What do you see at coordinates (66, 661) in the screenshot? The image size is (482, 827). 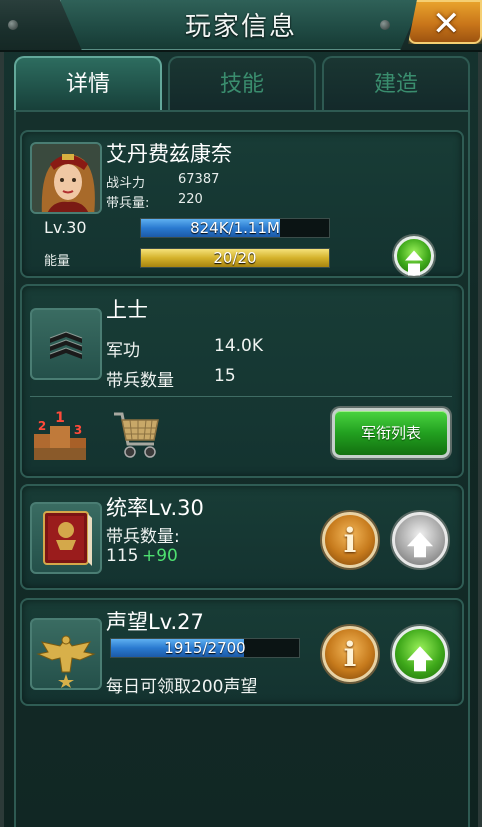 I see `eagle-icon` at bounding box center [66, 661].